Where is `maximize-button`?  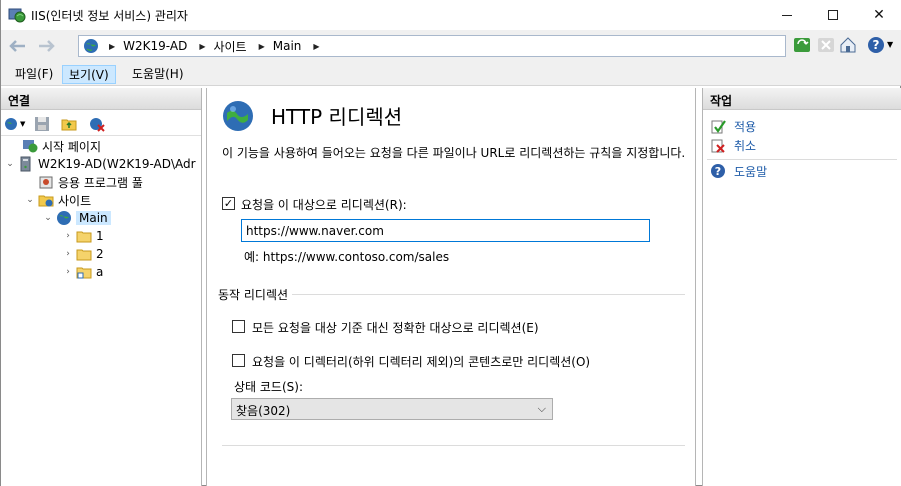 maximize-button is located at coordinates (833, 15).